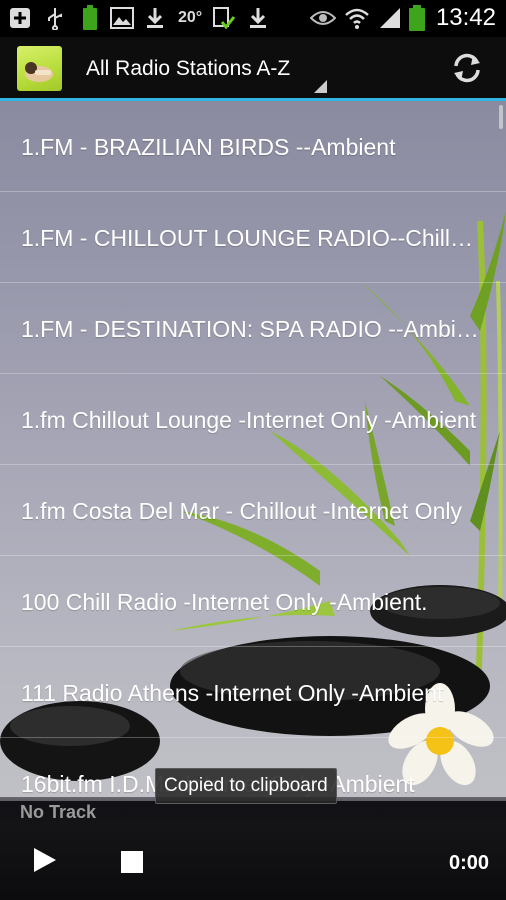 The width and height of the screenshot is (506, 900). I want to click on battery-small-icon, so click(90, 17).